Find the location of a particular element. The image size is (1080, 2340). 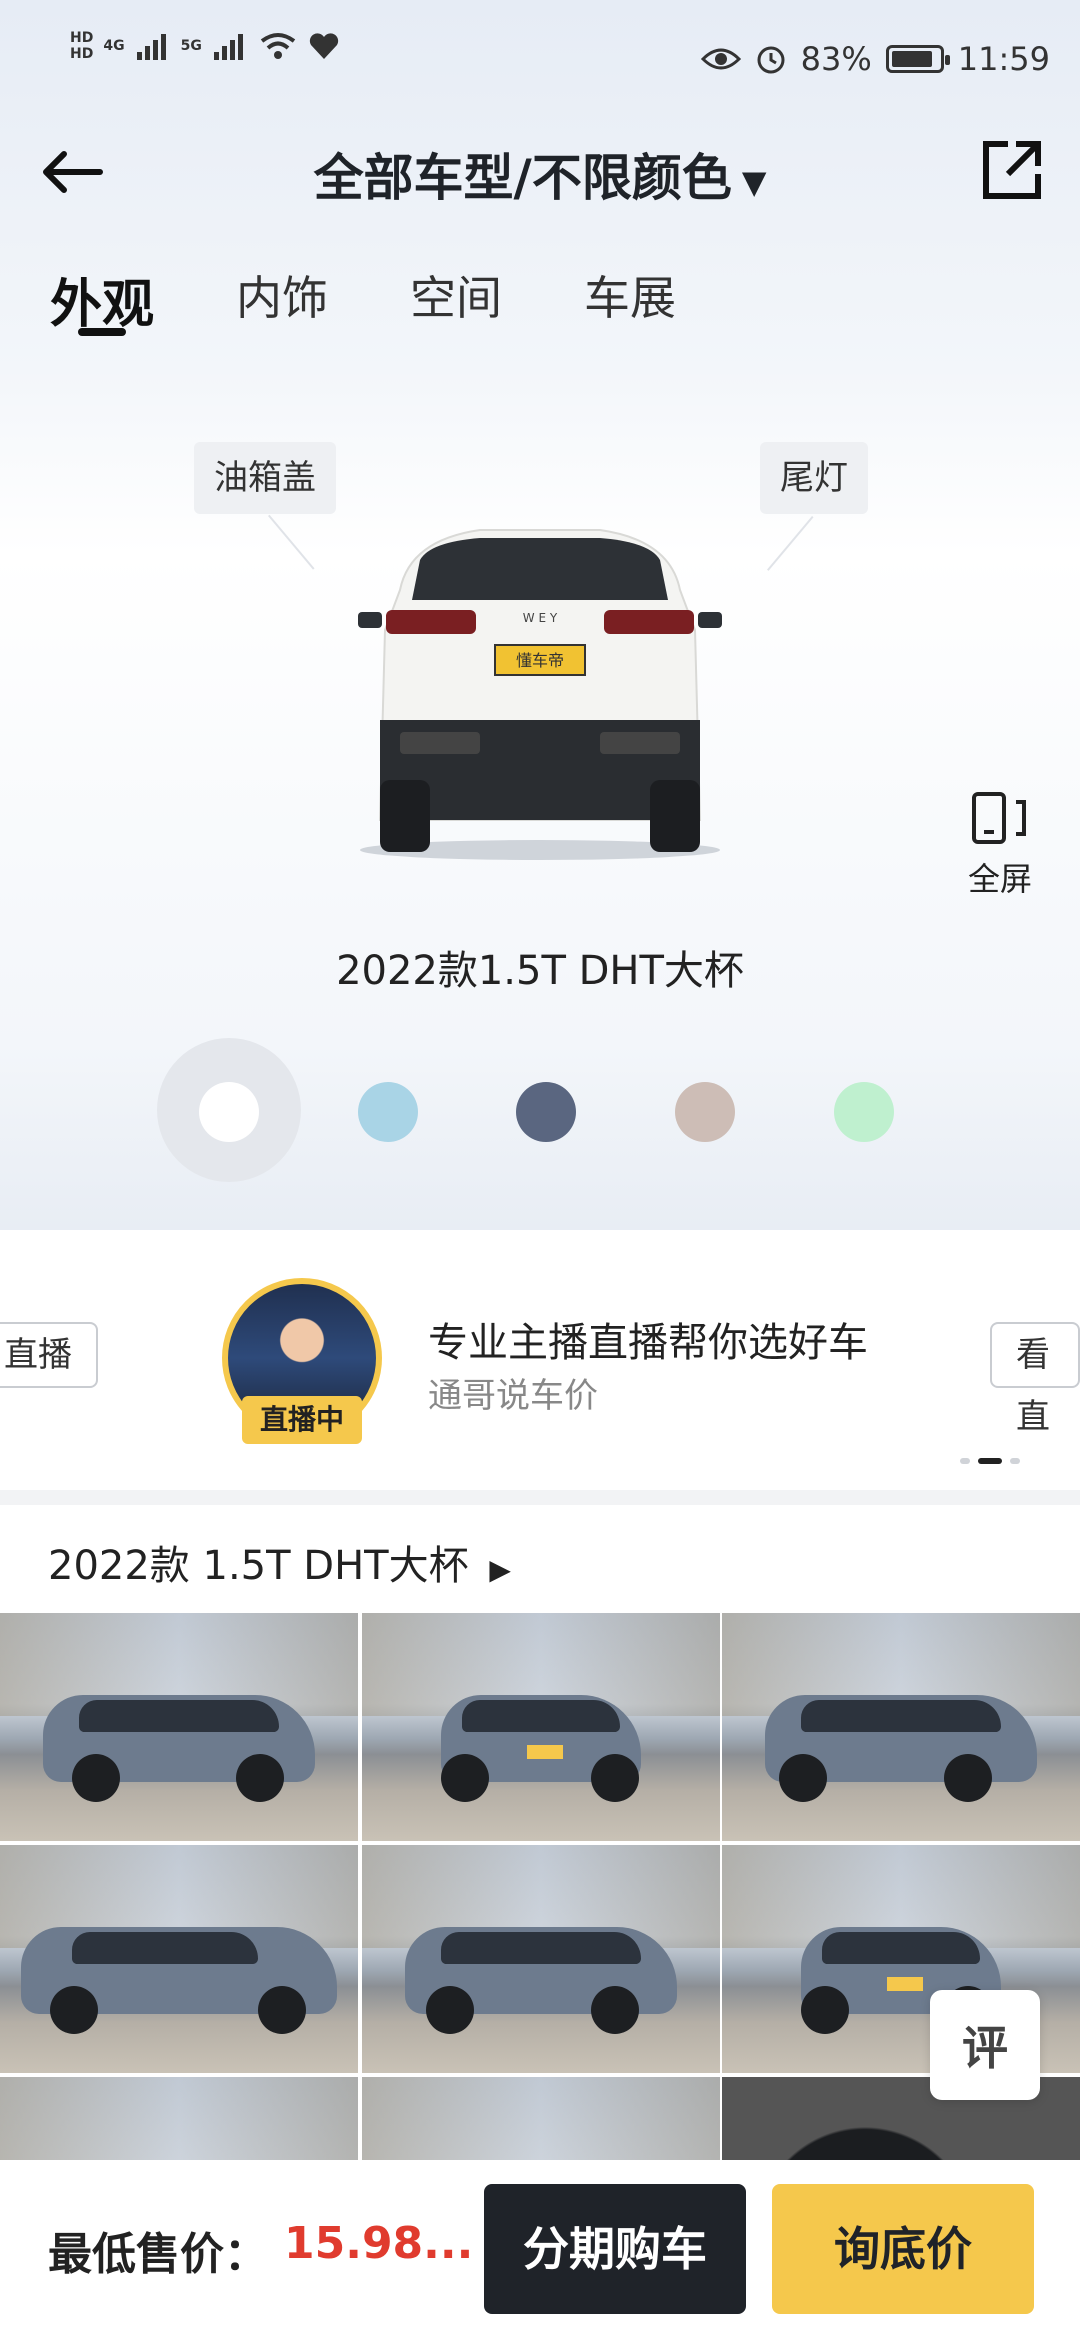

hd1-label: HD is located at coordinates (82, 38).